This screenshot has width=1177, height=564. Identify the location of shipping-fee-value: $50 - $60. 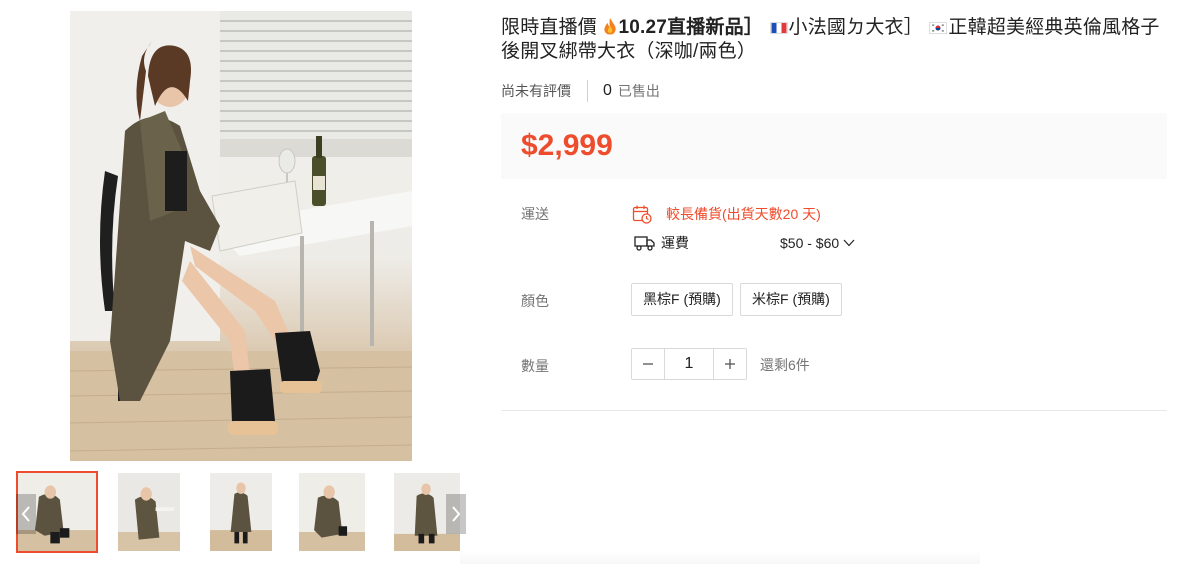
(810, 243).